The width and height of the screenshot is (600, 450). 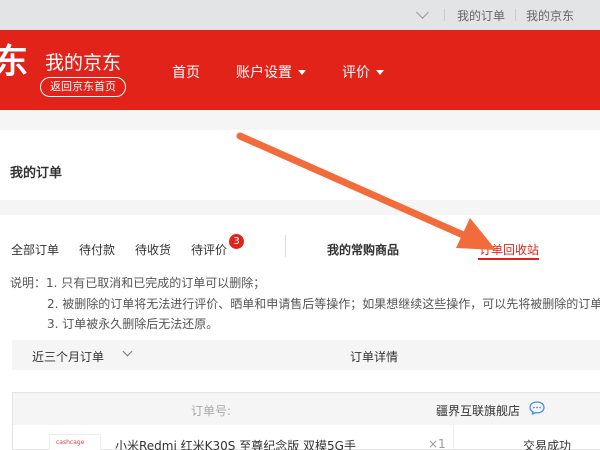 I want to click on top-utility-bar: 我的订单 我的京东, so click(x=300, y=15).